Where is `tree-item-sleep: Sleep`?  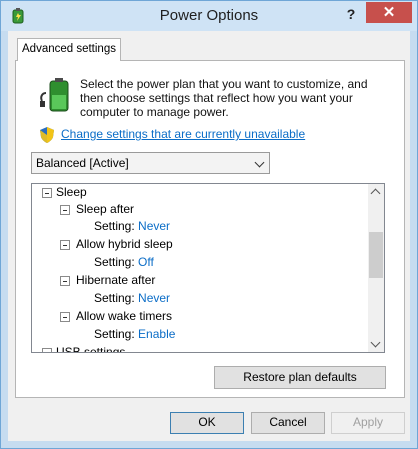
tree-item-sleep: Sleep is located at coordinates (71, 192).